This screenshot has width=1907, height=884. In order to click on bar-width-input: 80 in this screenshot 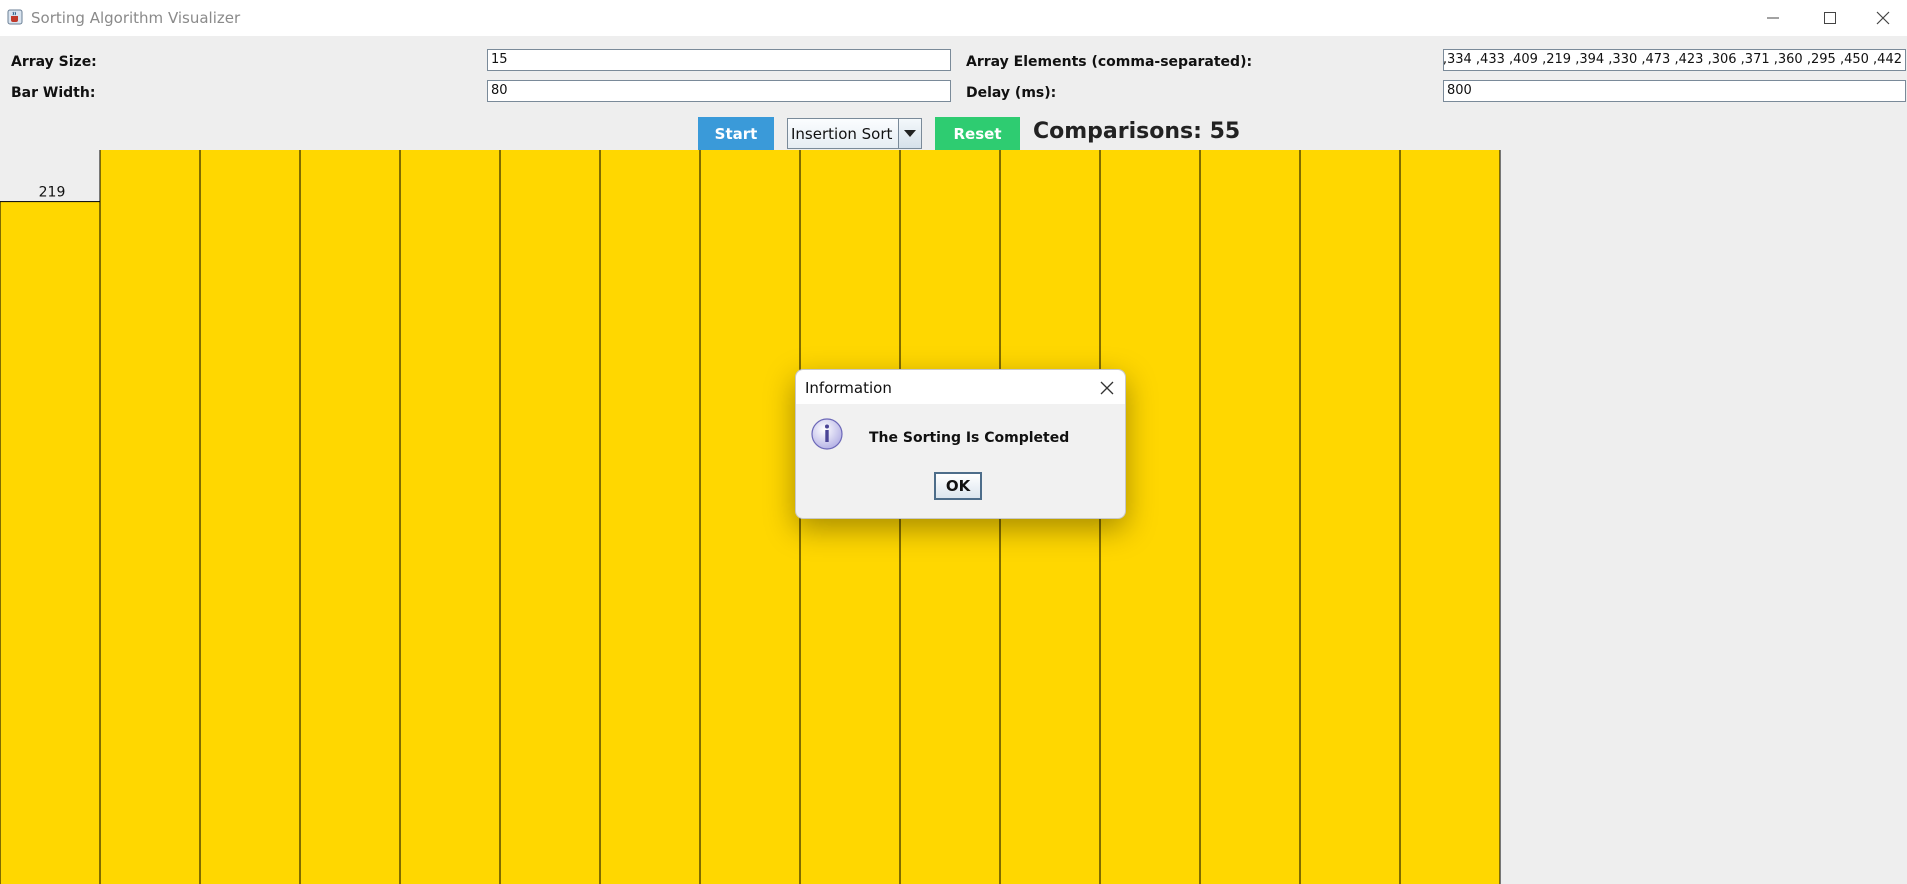, I will do `click(719, 91)`.